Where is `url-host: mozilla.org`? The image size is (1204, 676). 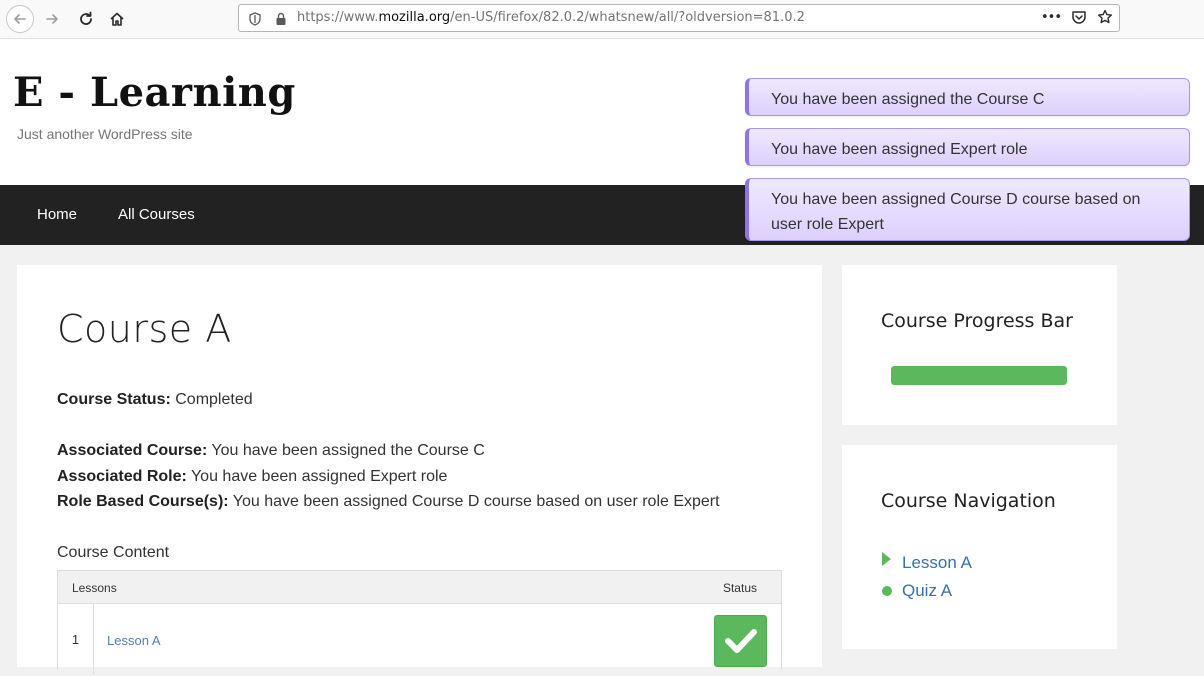 url-host: mozilla.org is located at coordinates (414, 17).